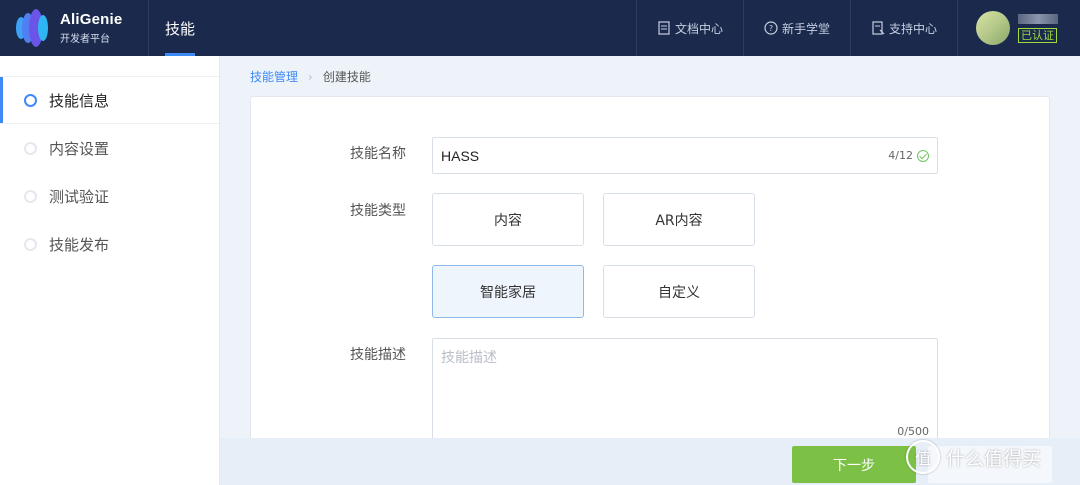 The width and height of the screenshot is (1080, 485). What do you see at coordinates (912, 28) in the screenshot?
I see `support-center-label: 支持中心` at bounding box center [912, 28].